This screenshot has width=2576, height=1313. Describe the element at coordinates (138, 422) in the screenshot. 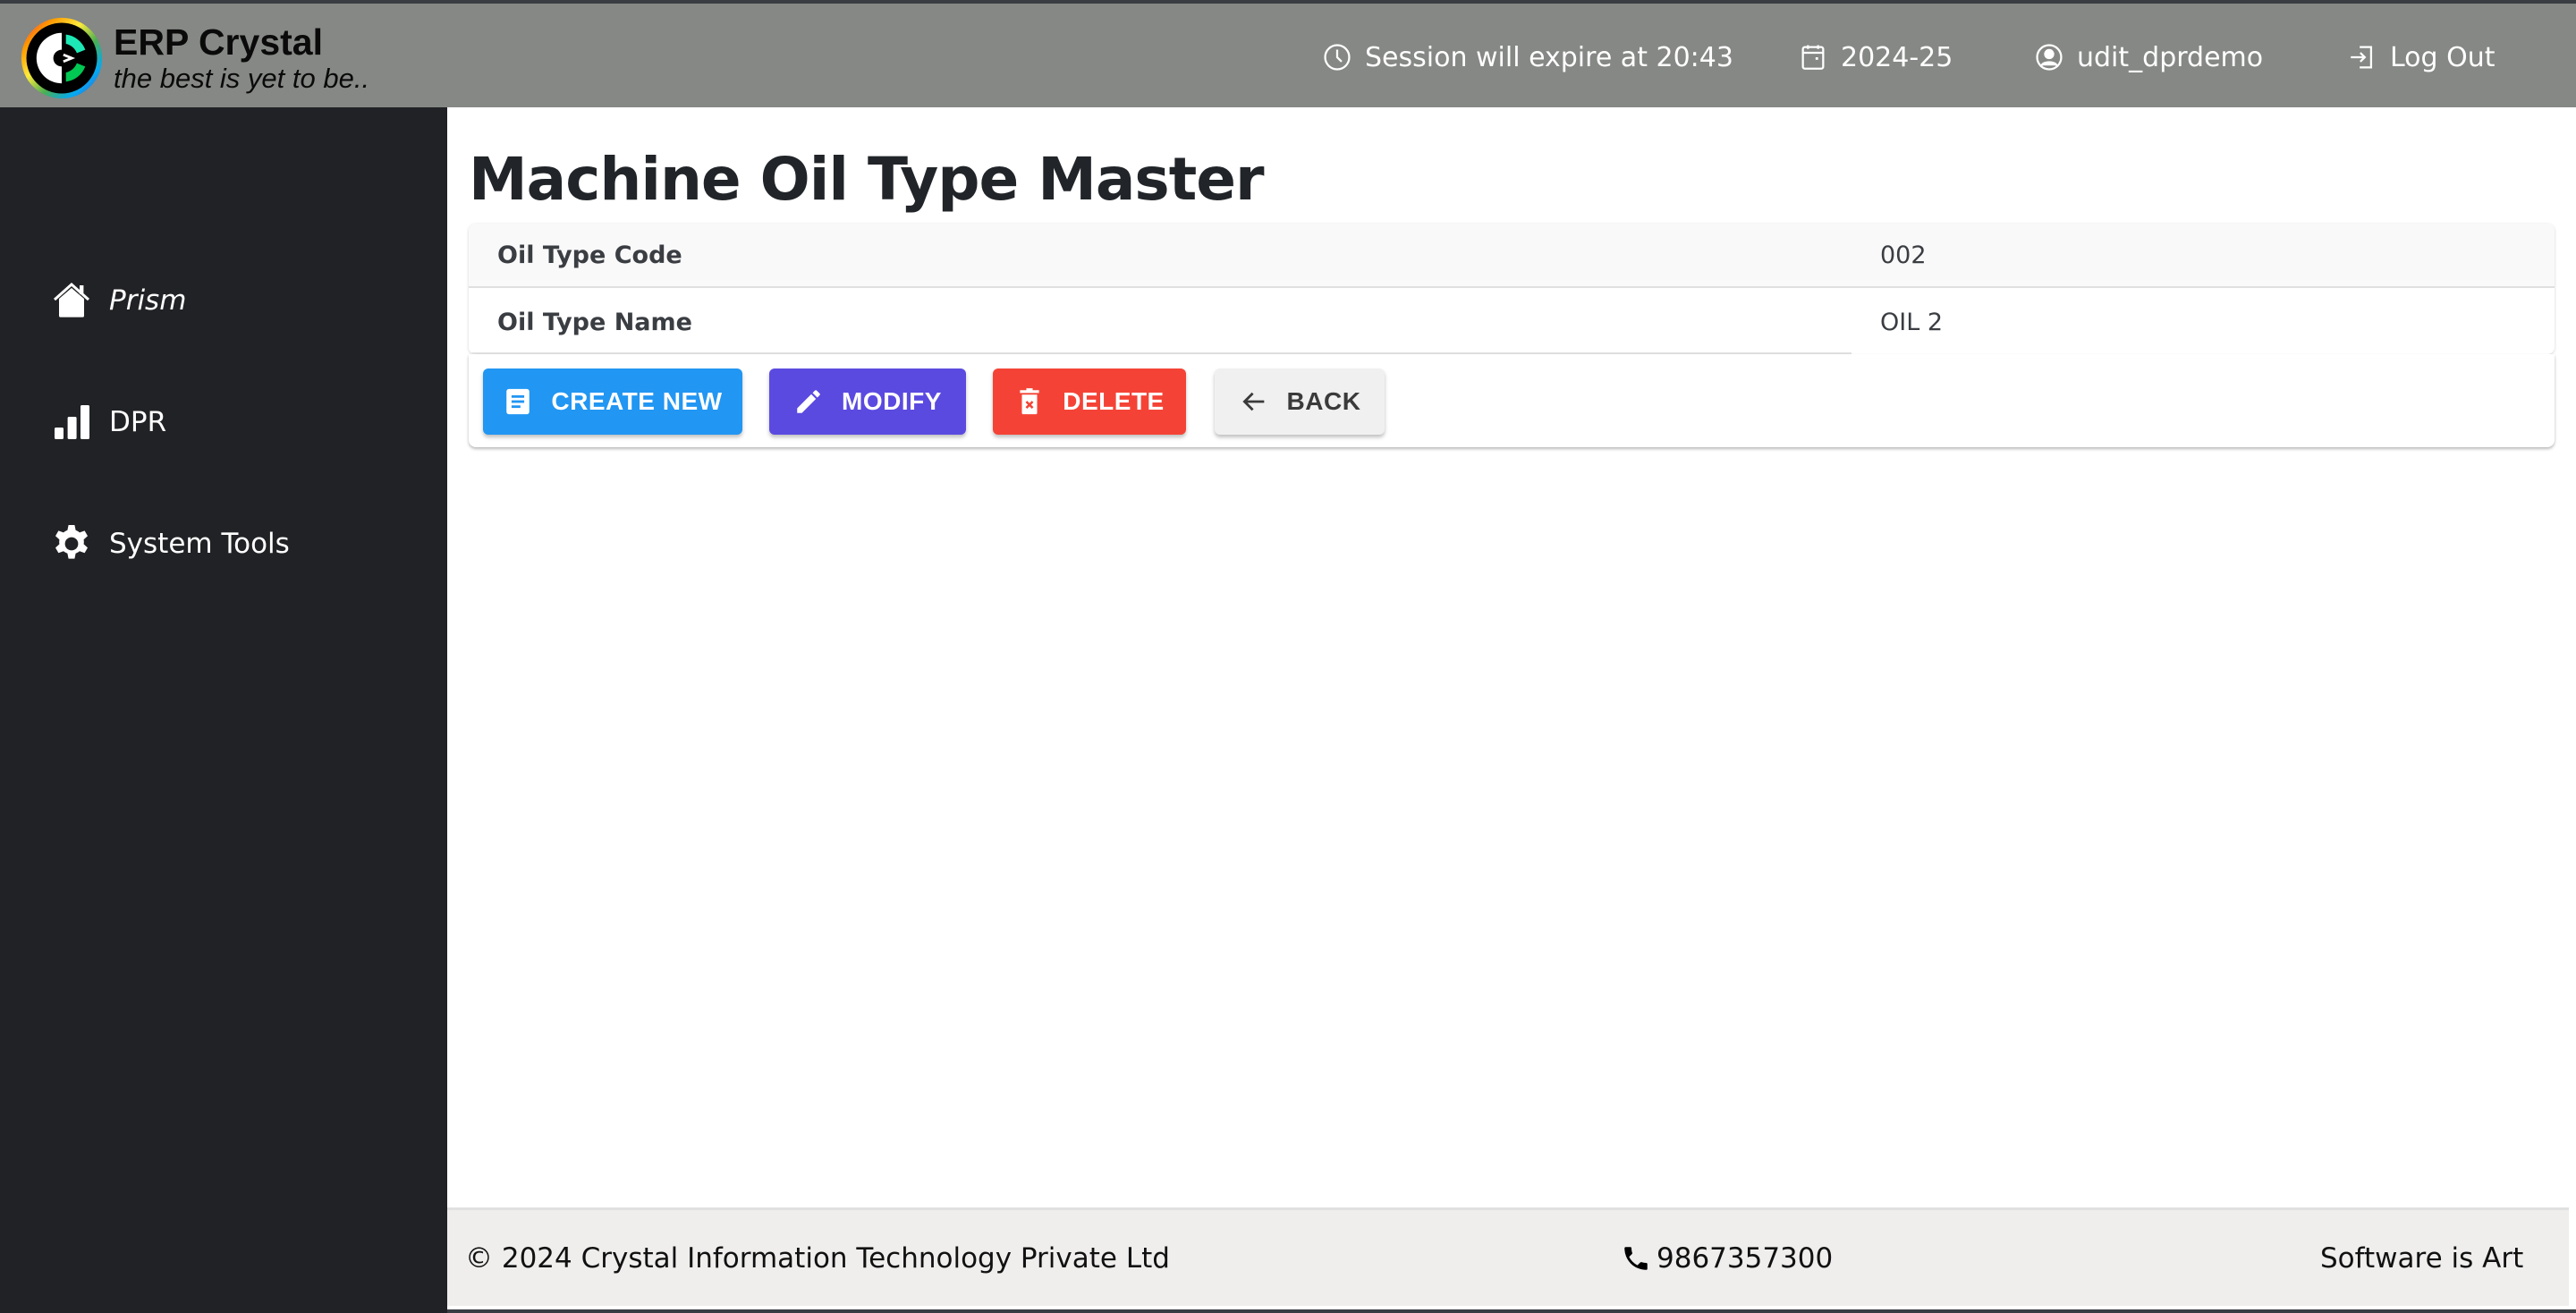

I see `sidebar-item-label: DPR` at that location.